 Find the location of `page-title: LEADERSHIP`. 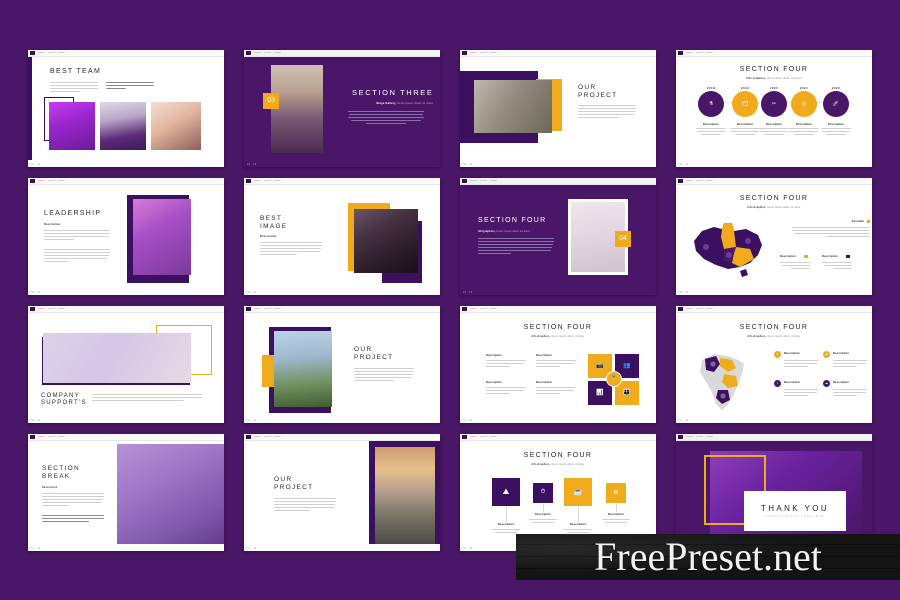

page-title: LEADERSHIP is located at coordinates (73, 213).